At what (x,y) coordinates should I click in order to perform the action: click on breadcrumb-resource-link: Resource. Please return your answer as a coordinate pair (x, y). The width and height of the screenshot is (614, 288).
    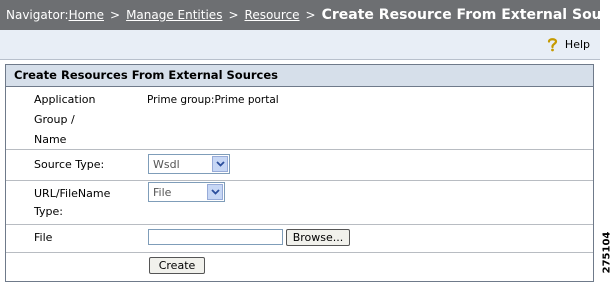
    Looking at the image, I should click on (272, 15).